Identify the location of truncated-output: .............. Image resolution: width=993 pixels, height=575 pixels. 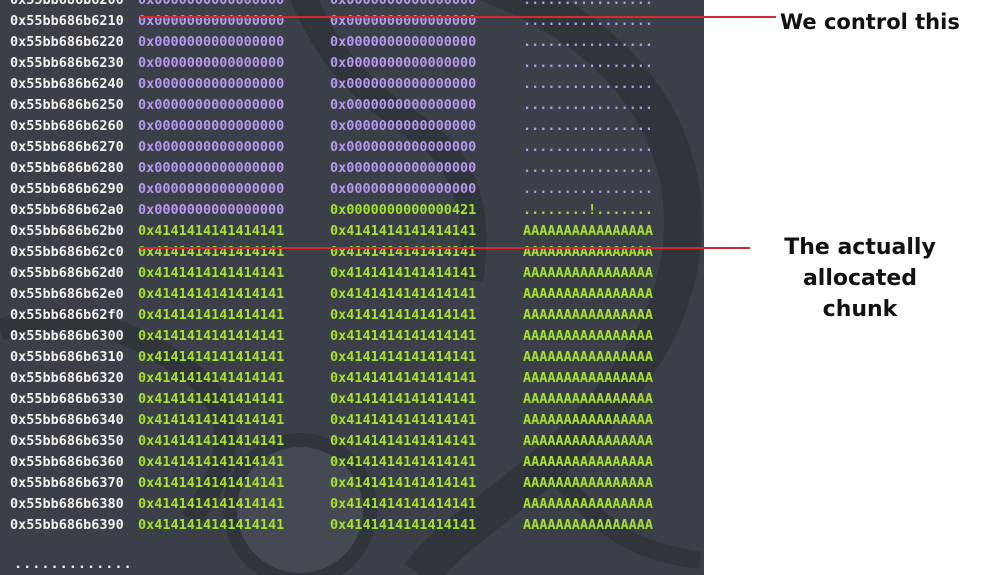
(73, 564).